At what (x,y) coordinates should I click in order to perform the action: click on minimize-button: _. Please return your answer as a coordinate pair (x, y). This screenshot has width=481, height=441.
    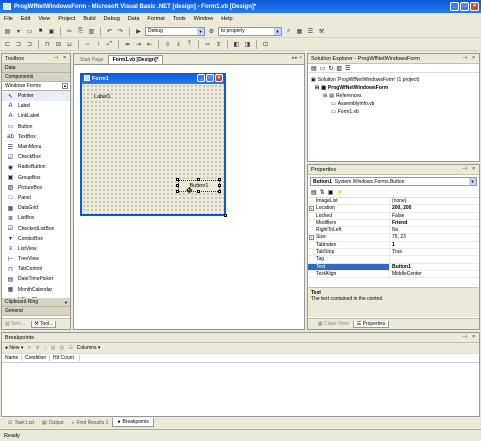
    Looking at the image, I should click on (454, 6).